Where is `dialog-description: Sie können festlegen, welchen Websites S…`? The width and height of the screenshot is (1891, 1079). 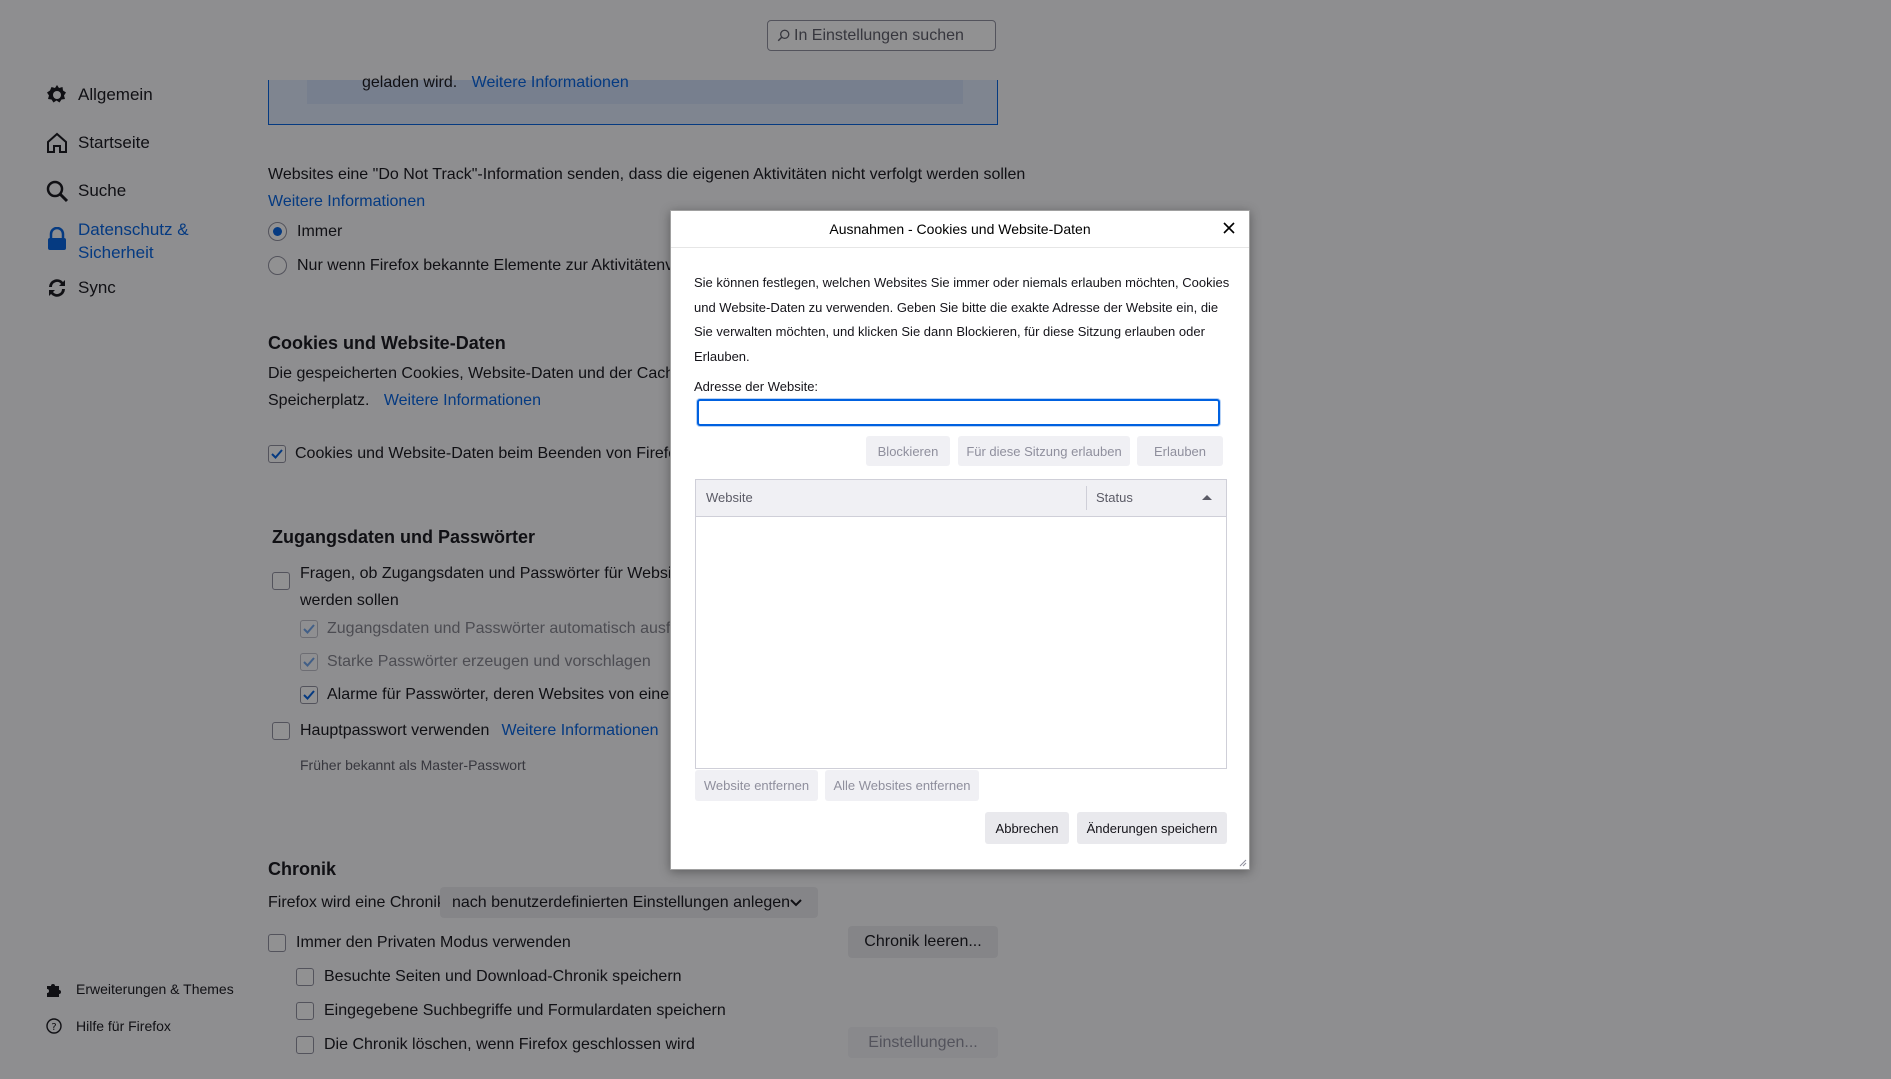 dialog-description: Sie können festlegen, welchen Websites S… is located at coordinates (962, 319).